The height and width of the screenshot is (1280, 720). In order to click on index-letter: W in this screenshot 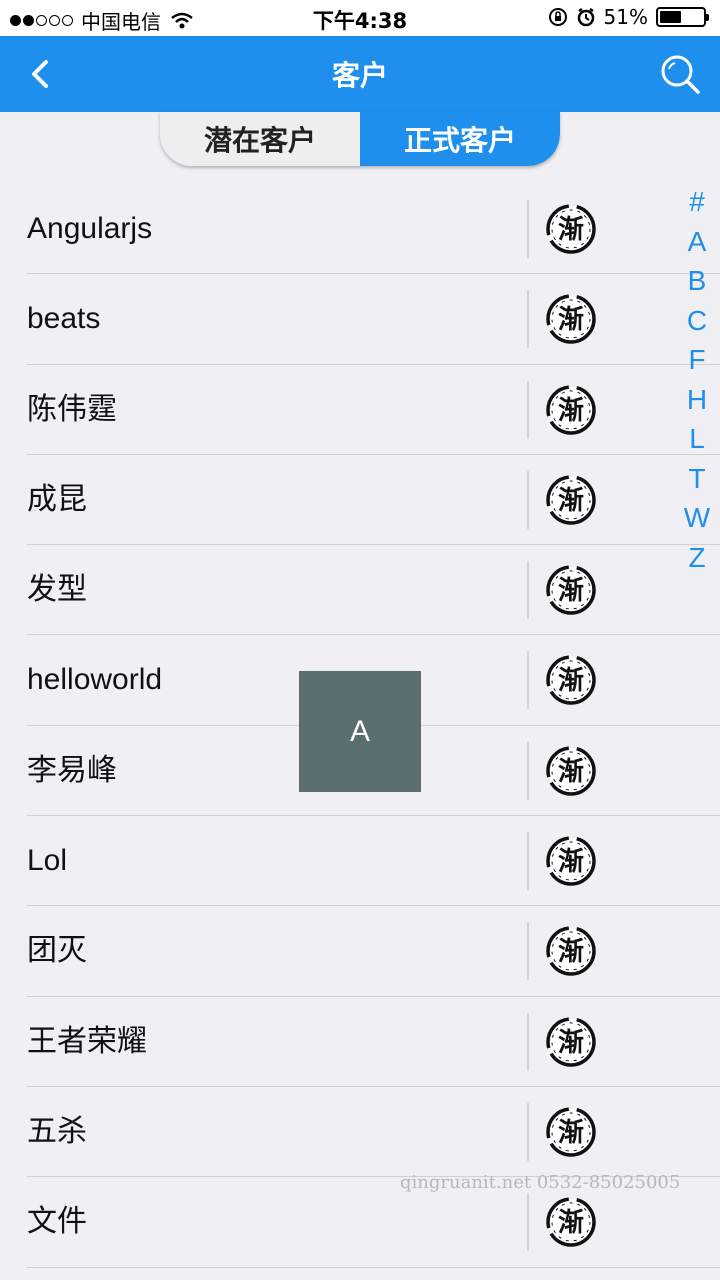, I will do `click(697, 518)`.